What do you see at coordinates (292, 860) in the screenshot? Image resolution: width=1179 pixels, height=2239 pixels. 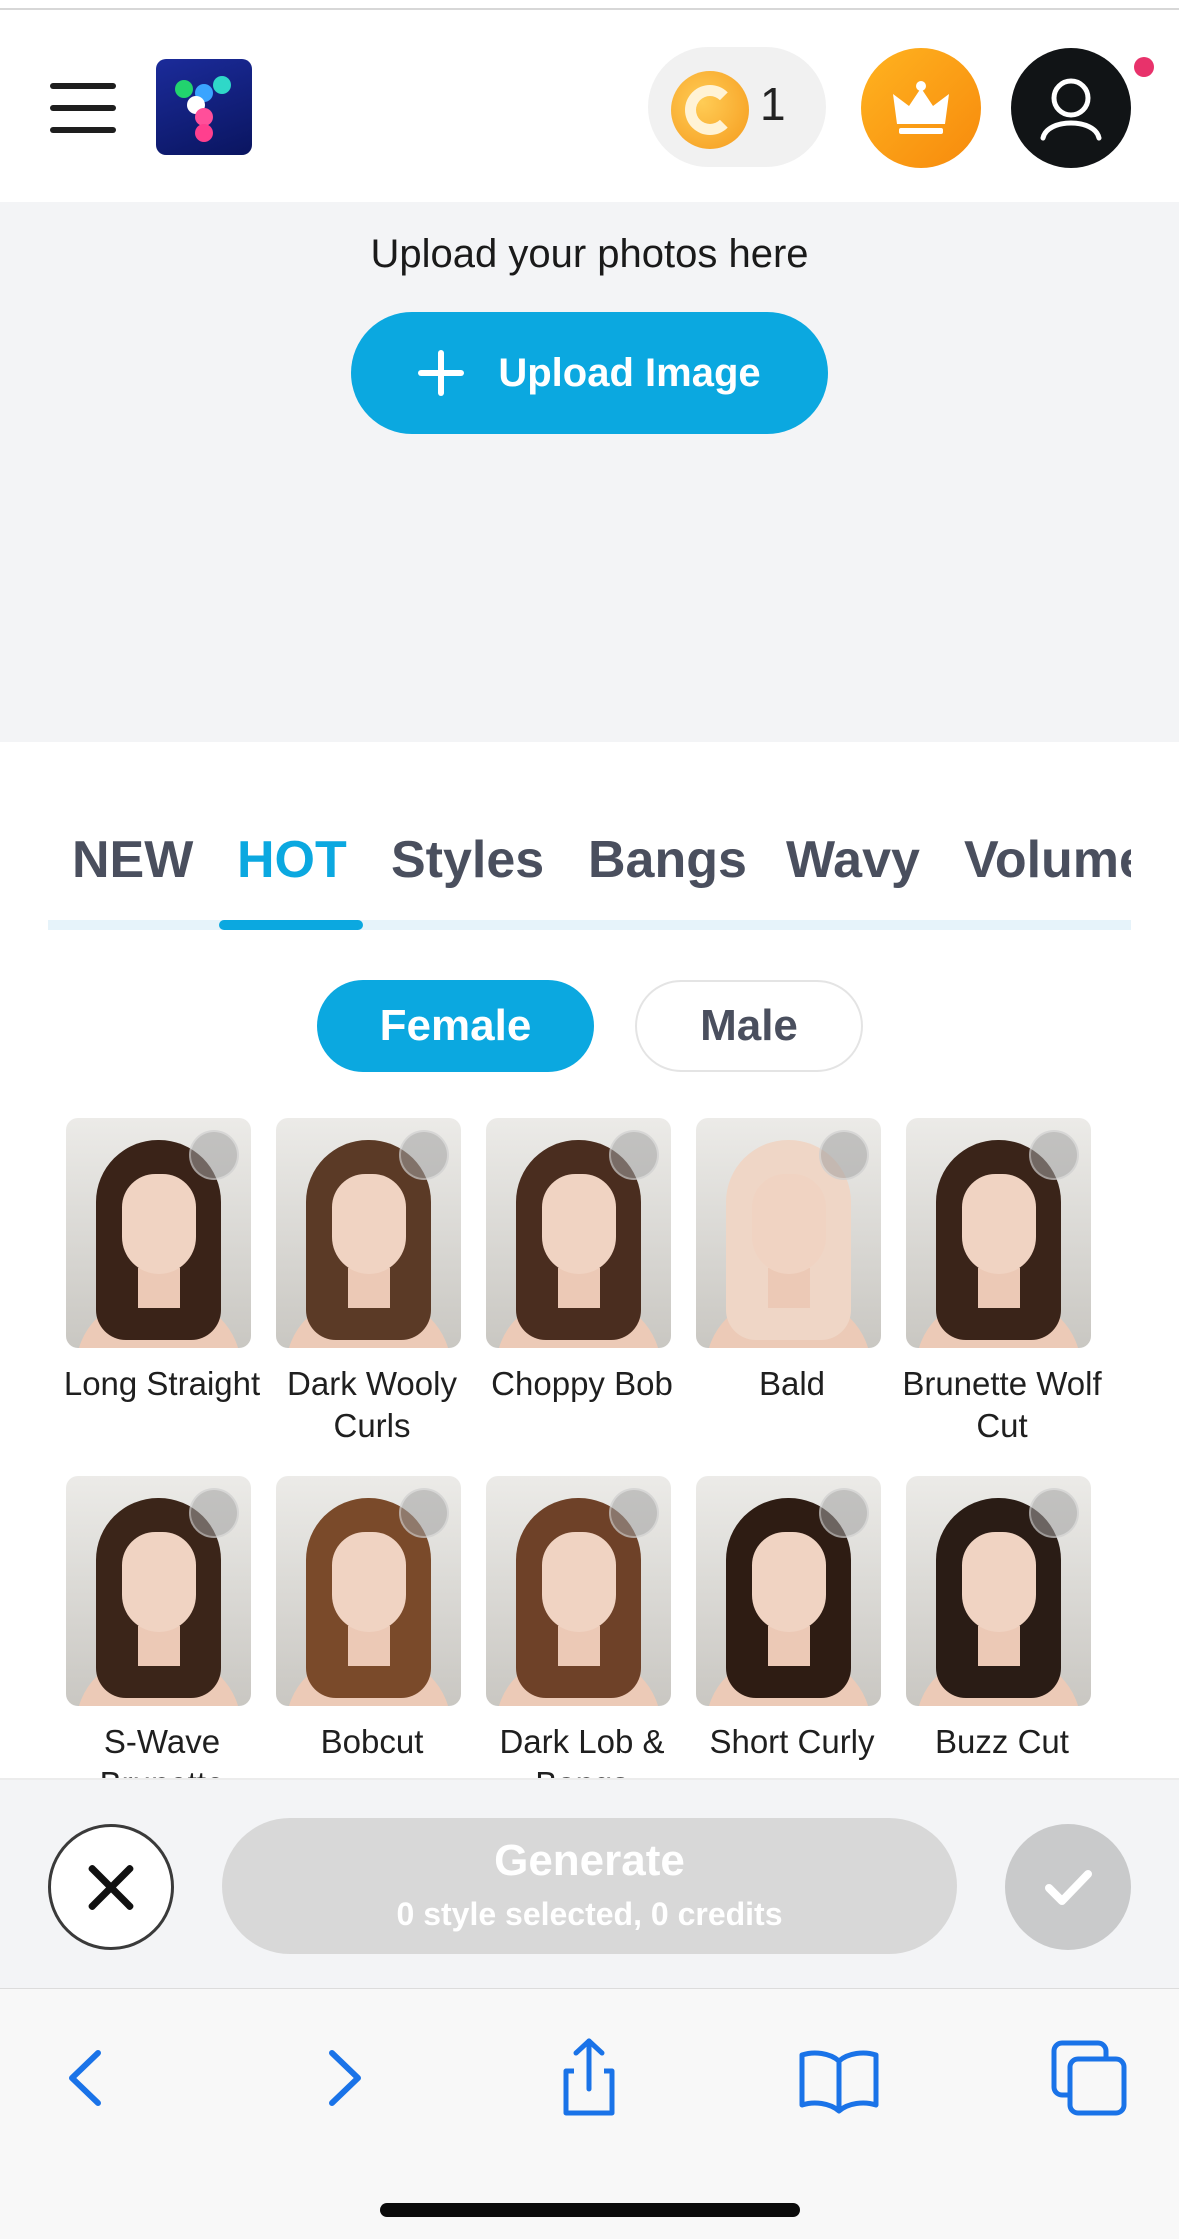 I see `tab-hot: HOT` at bounding box center [292, 860].